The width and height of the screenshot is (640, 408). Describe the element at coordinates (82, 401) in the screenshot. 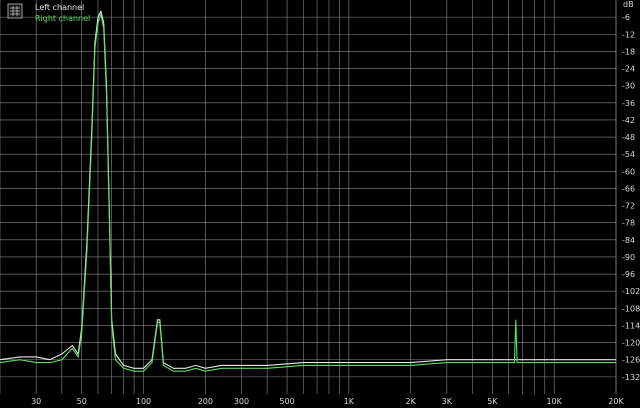

I see `x-tick-label: 50` at that location.